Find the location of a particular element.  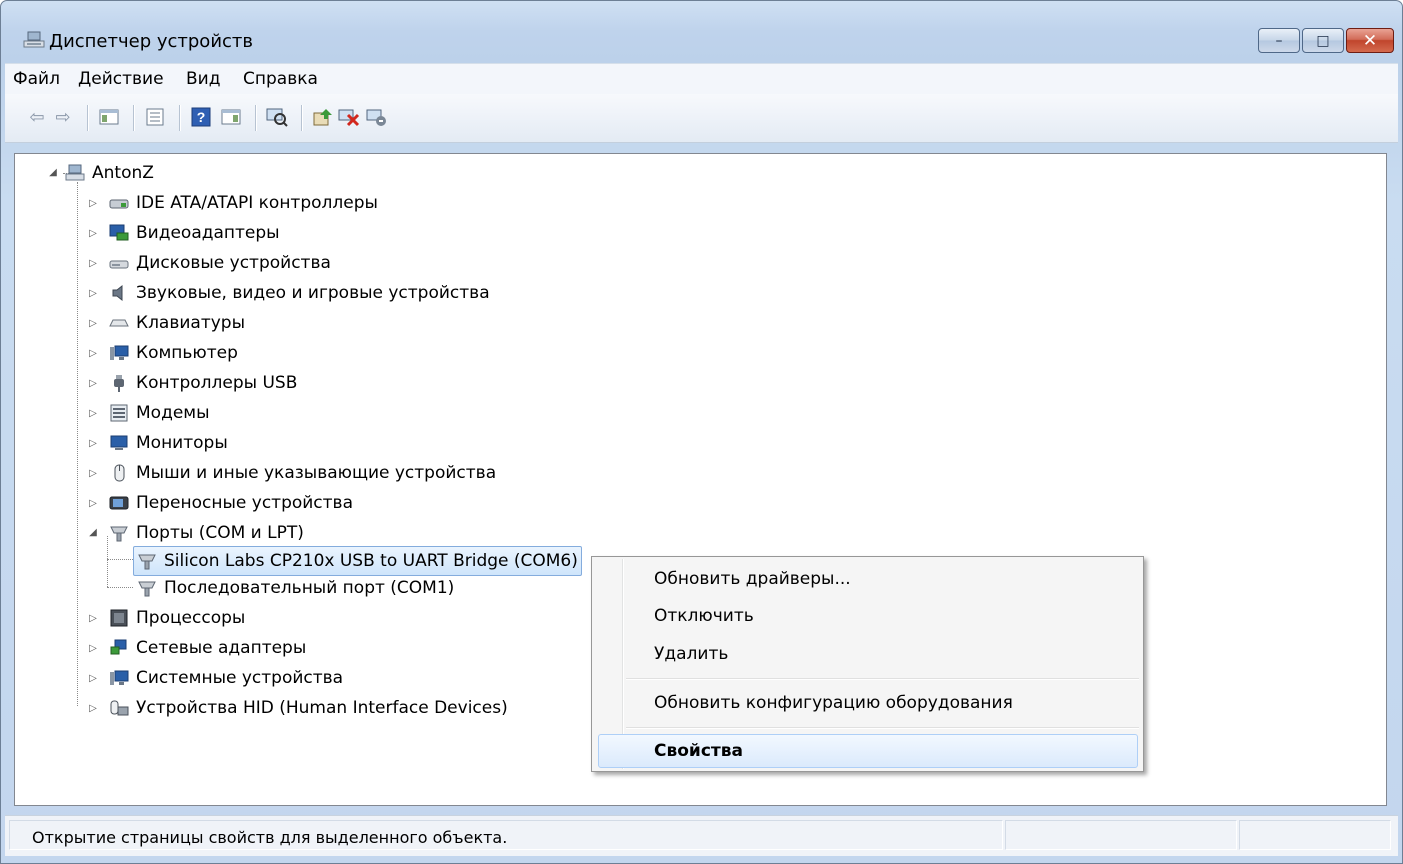

help-icon: ? is located at coordinates (201, 117).